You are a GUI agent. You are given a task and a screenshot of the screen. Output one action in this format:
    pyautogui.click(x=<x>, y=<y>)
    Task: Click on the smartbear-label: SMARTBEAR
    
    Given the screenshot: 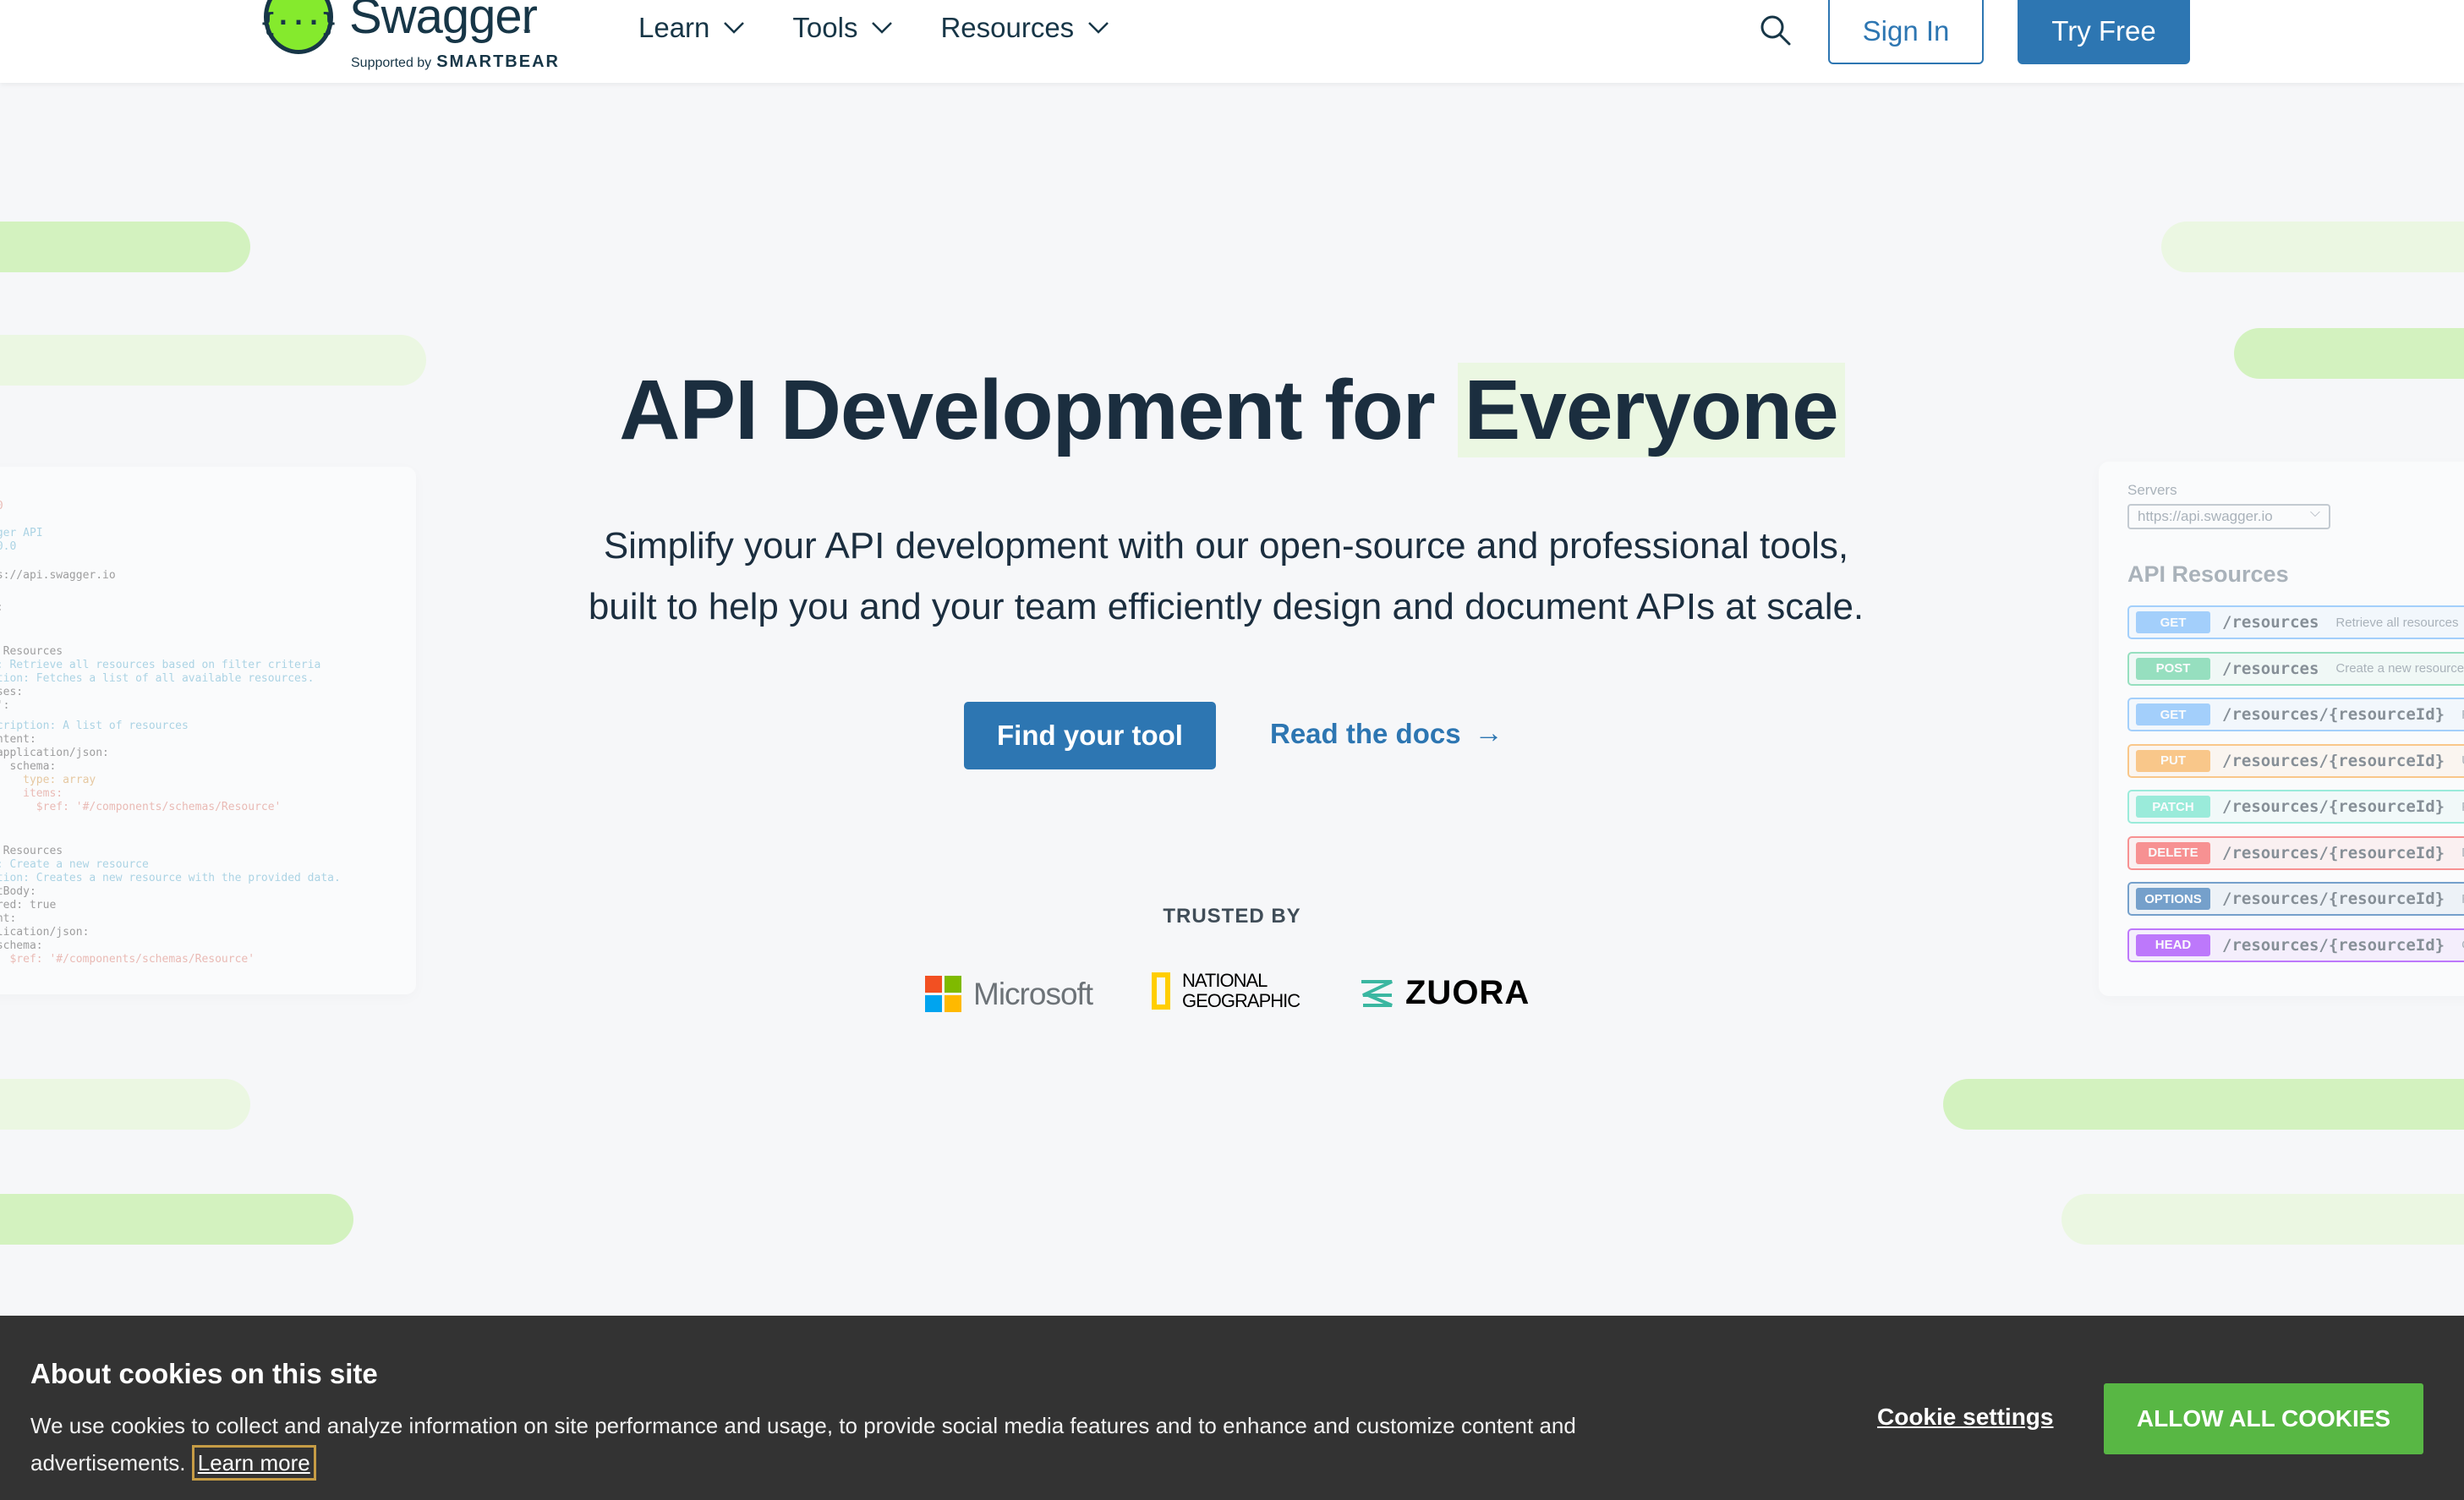 What is the action you would take?
    pyautogui.click(x=498, y=62)
    